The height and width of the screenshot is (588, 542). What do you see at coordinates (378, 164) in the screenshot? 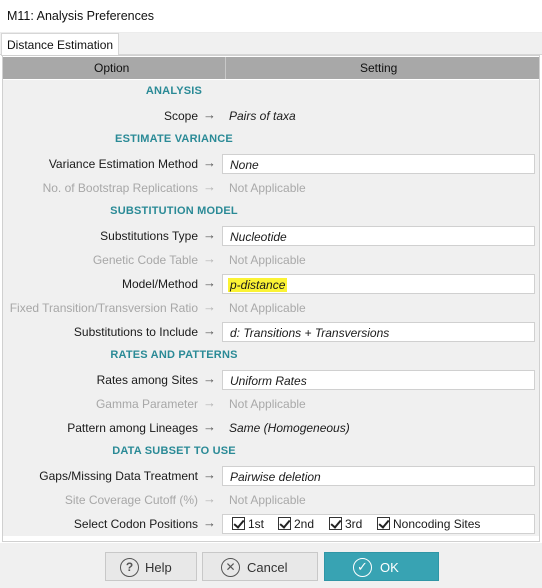
I see `variance-method-select: None` at bounding box center [378, 164].